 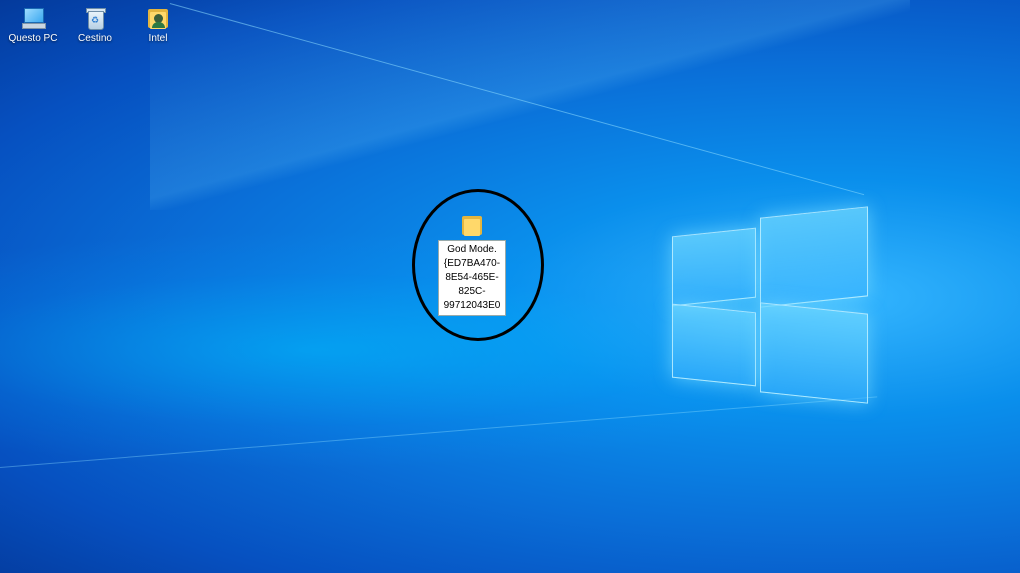 What do you see at coordinates (439, 432) in the screenshot?
I see `light-line` at bounding box center [439, 432].